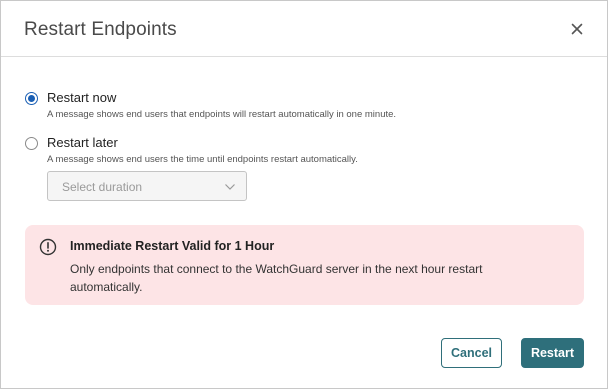 This screenshot has height=389, width=608. I want to click on close-icon, so click(577, 29).